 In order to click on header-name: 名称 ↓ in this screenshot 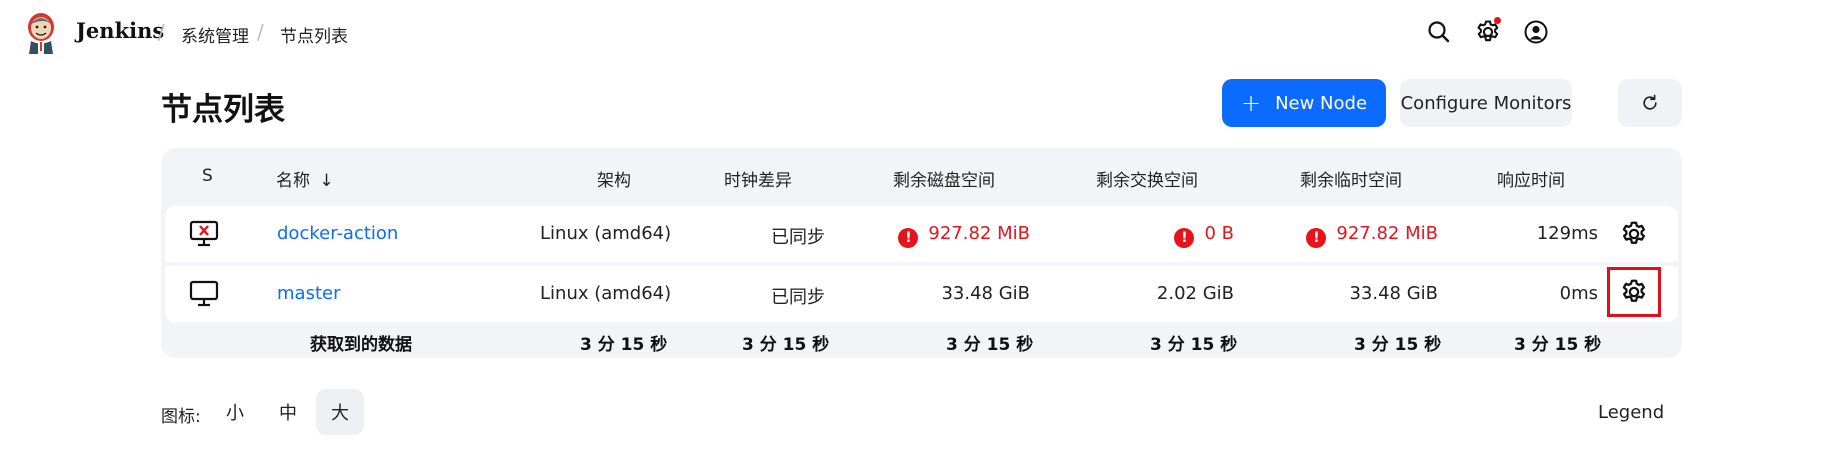, I will do `click(305, 178)`.